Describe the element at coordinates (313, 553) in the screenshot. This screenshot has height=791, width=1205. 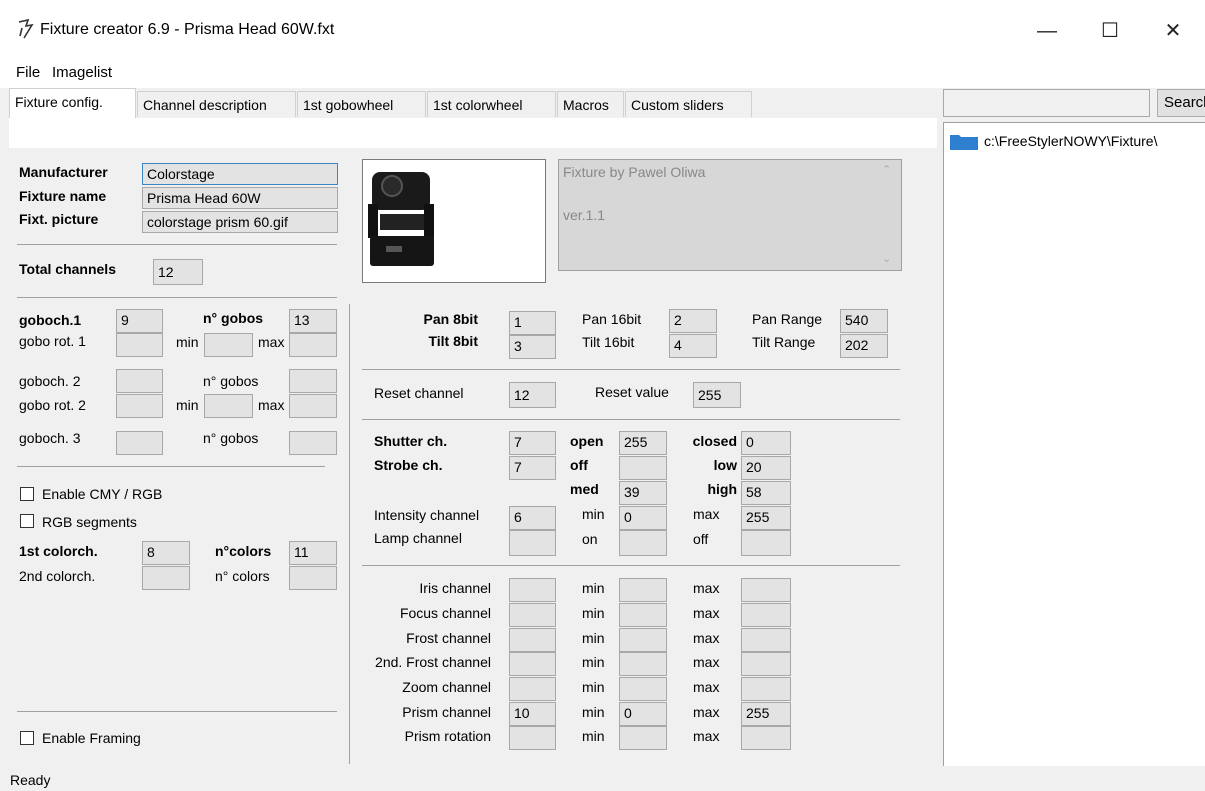
I see `ncolors1-field: 11` at that location.